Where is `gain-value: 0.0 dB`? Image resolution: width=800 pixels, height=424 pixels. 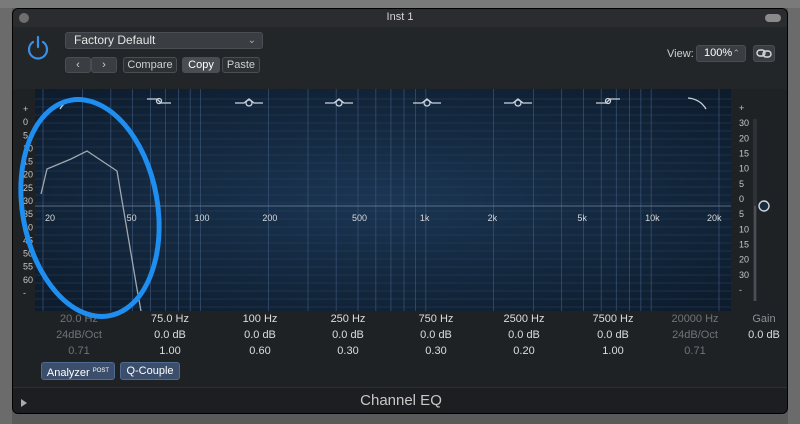 gain-value: 0.0 dB is located at coordinates (764, 335).